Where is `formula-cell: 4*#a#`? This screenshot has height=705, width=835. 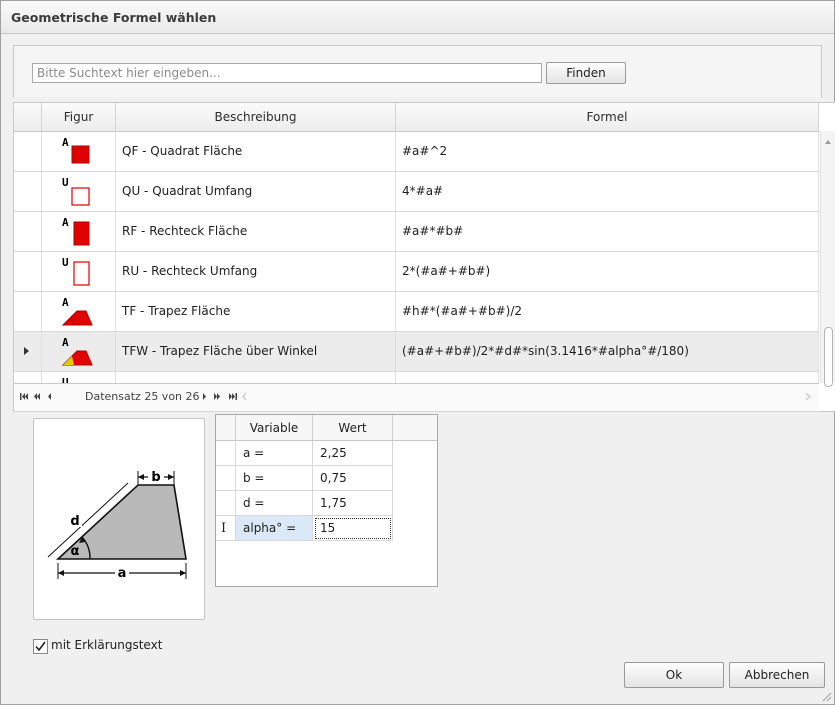 formula-cell: 4*#a# is located at coordinates (607, 191).